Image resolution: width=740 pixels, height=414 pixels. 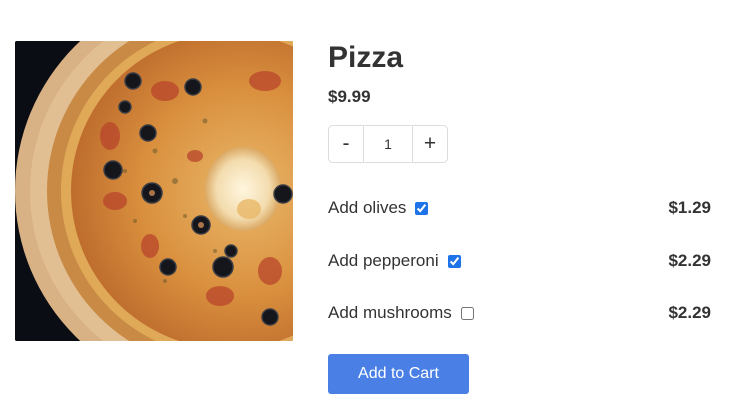 I want to click on add-to-cart-button: Add to Cart, so click(x=398, y=374).